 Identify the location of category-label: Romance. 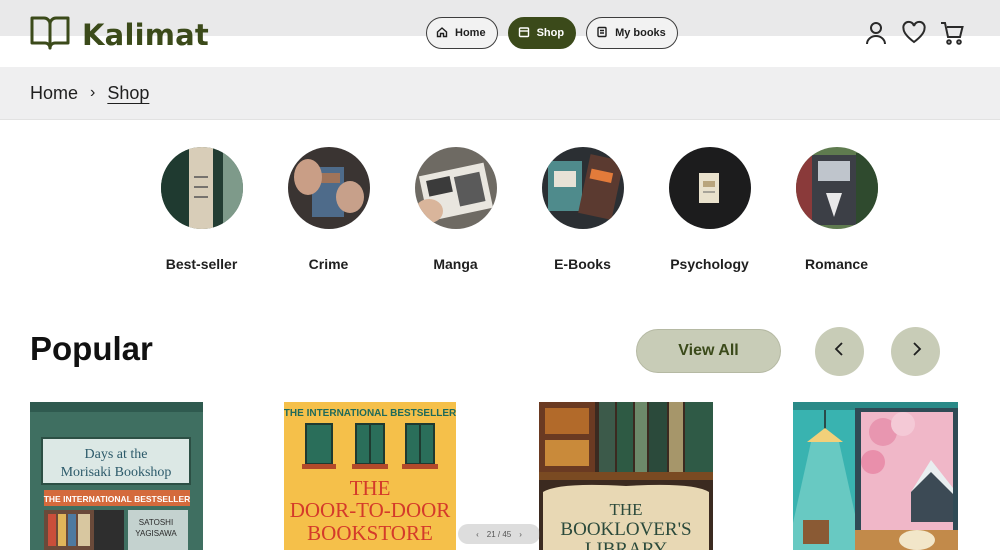
(836, 264).